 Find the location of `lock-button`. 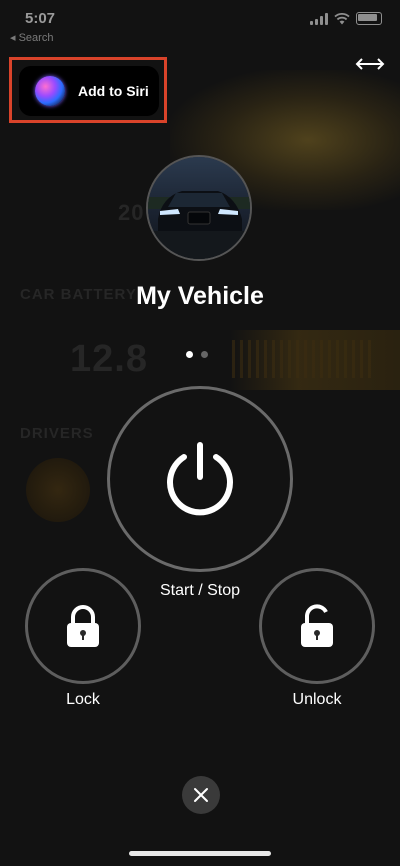

lock-button is located at coordinates (83, 626).